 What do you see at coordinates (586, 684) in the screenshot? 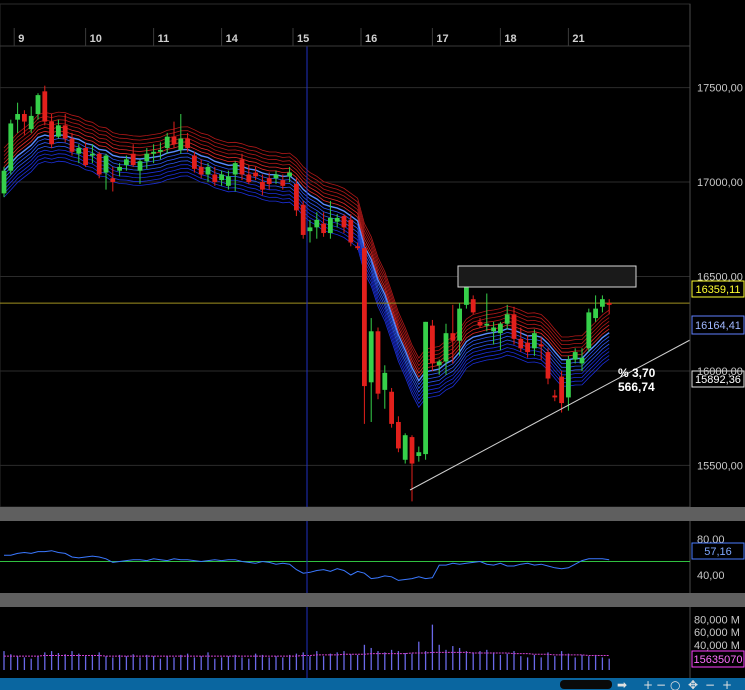
I see `horizontal-scrollbar` at bounding box center [586, 684].